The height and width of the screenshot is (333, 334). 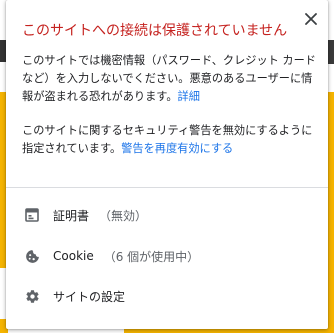 I want to click on connection-not-secure-title: このサイトへの接続は保護されていません, so click(x=155, y=31).